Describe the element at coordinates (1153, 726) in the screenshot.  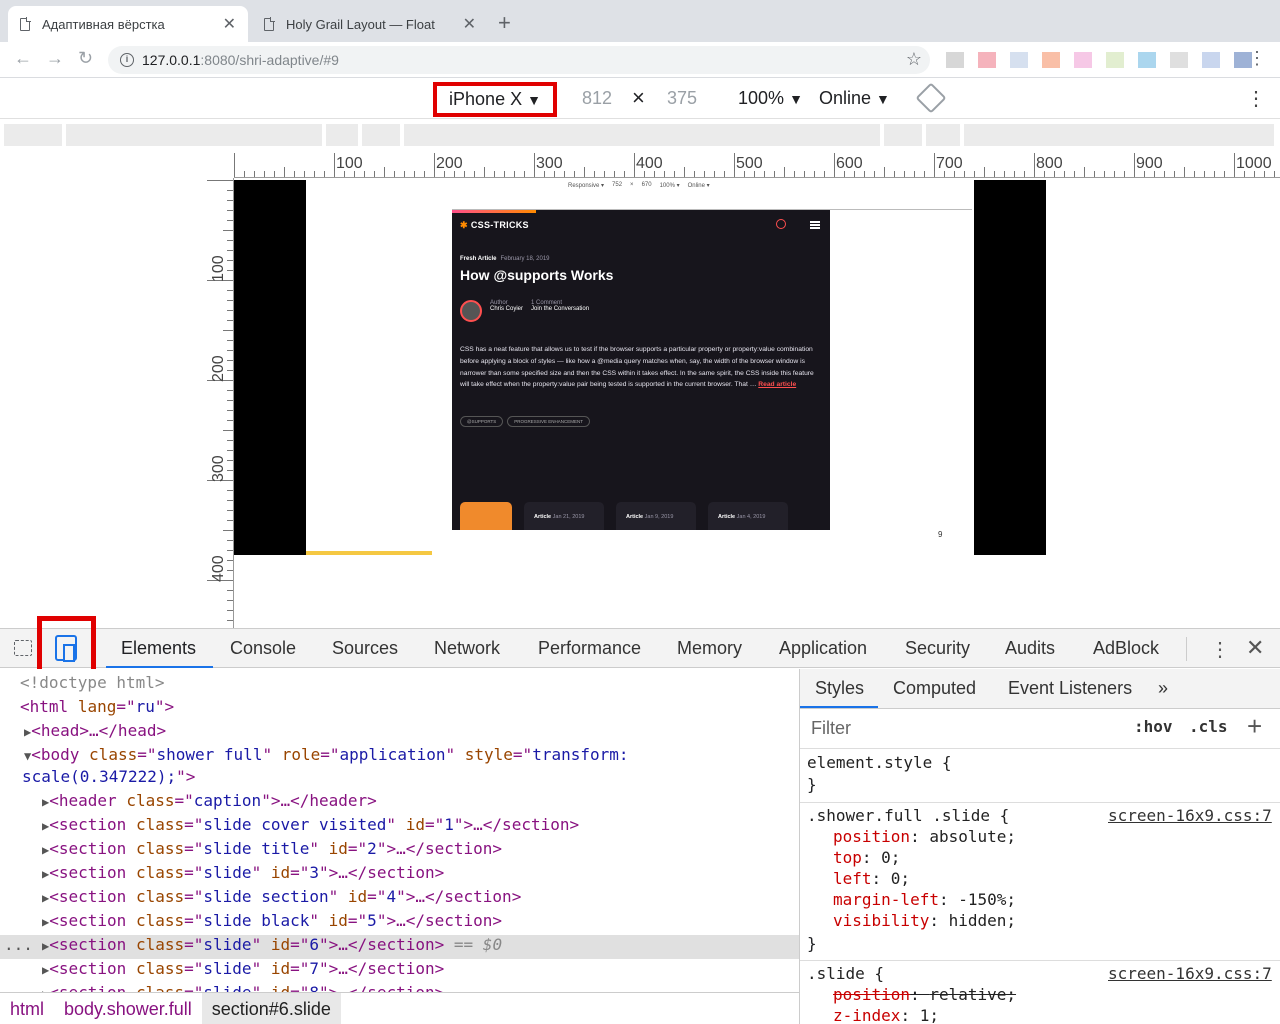
I see `hover-state-toggle: :hov` at that location.